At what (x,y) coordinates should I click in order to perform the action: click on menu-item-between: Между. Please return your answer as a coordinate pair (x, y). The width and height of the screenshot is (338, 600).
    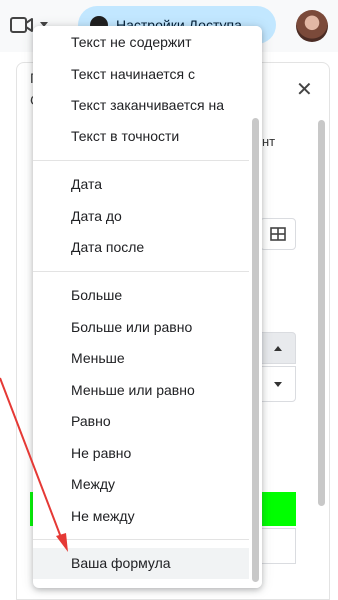
    Looking at the image, I should click on (141, 484).